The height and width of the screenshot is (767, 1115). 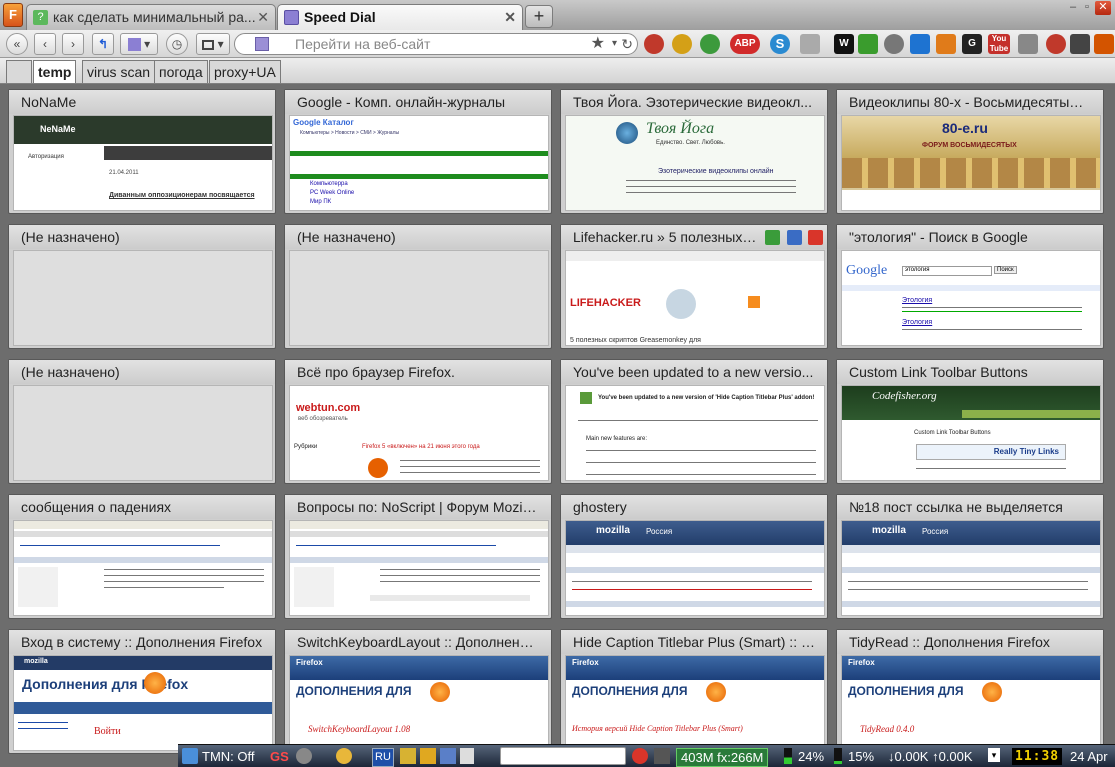 What do you see at coordinates (773, 237) in the screenshot?
I see `move-icon` at bounding box center [773, 237].